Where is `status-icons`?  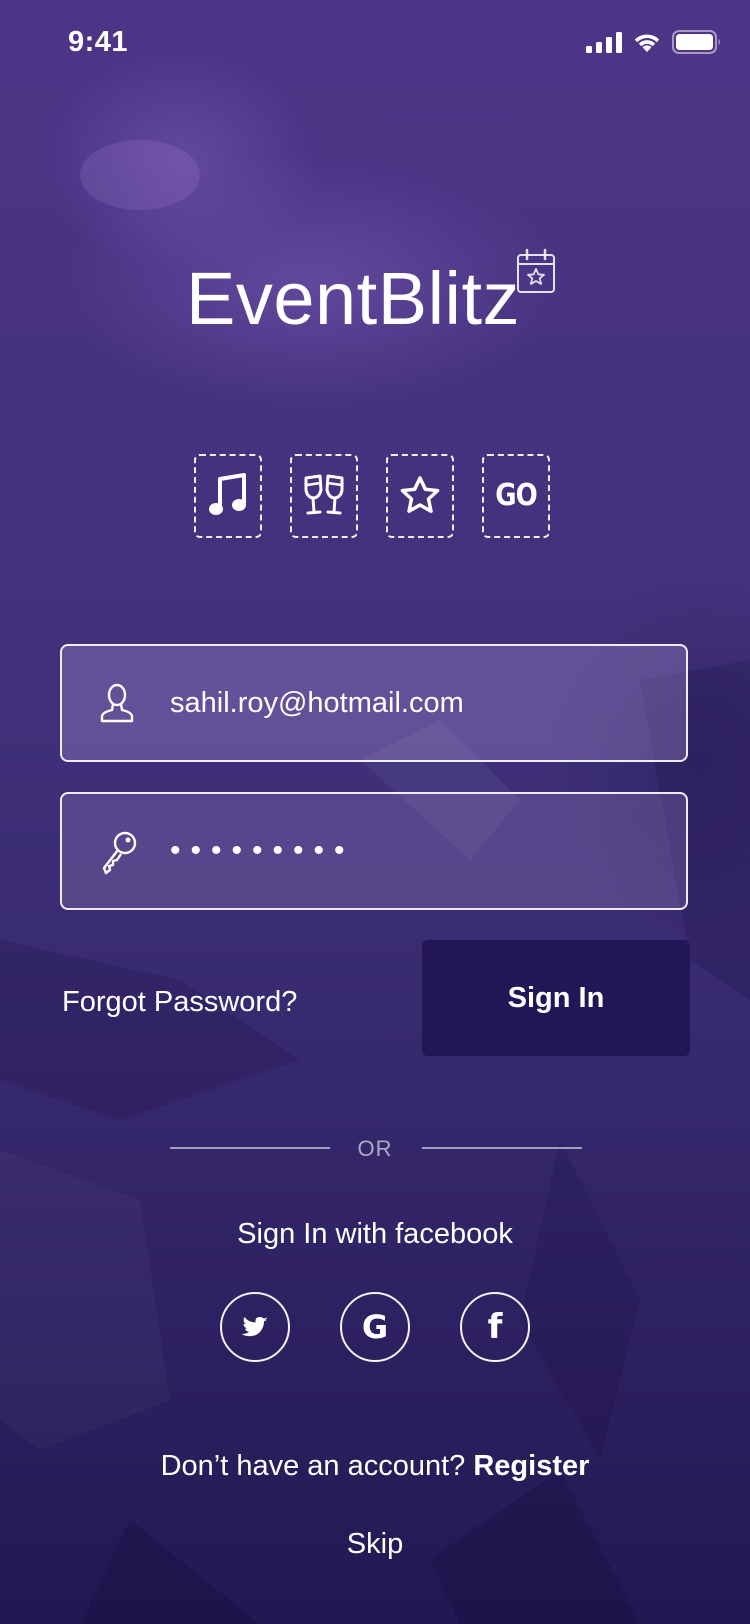 status-icons is located at coordinates (654, 42).